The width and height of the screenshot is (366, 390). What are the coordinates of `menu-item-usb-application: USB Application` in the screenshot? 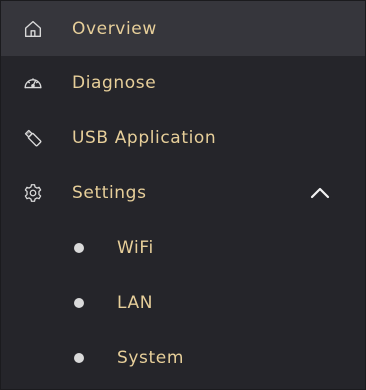 It's located at (183, 137).